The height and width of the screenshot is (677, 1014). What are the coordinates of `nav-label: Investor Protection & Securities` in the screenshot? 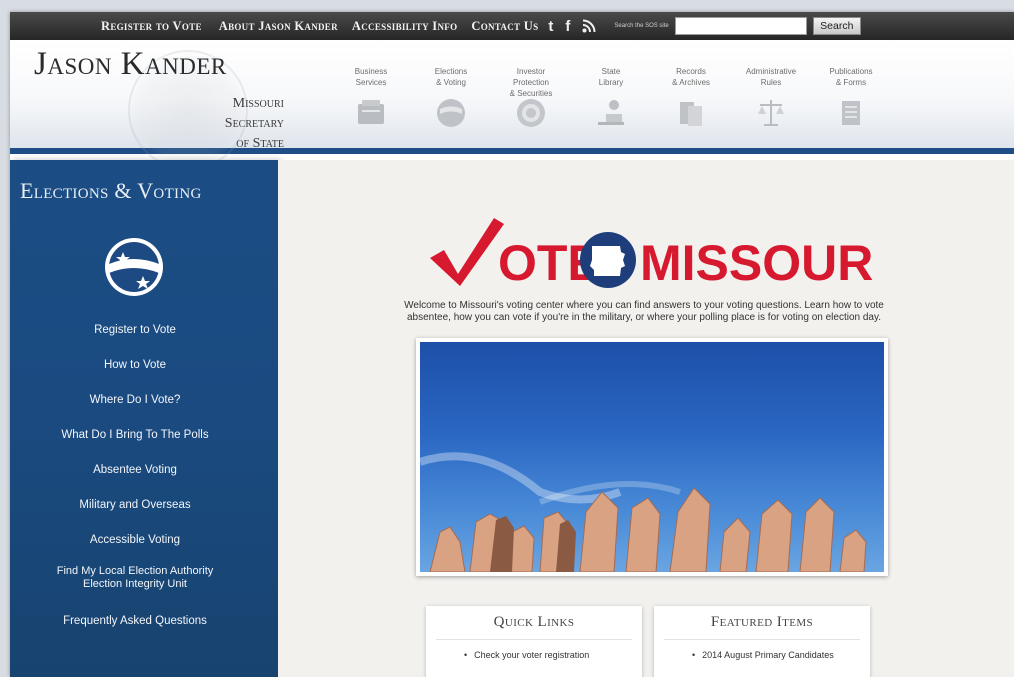 It's located at (531, 82).